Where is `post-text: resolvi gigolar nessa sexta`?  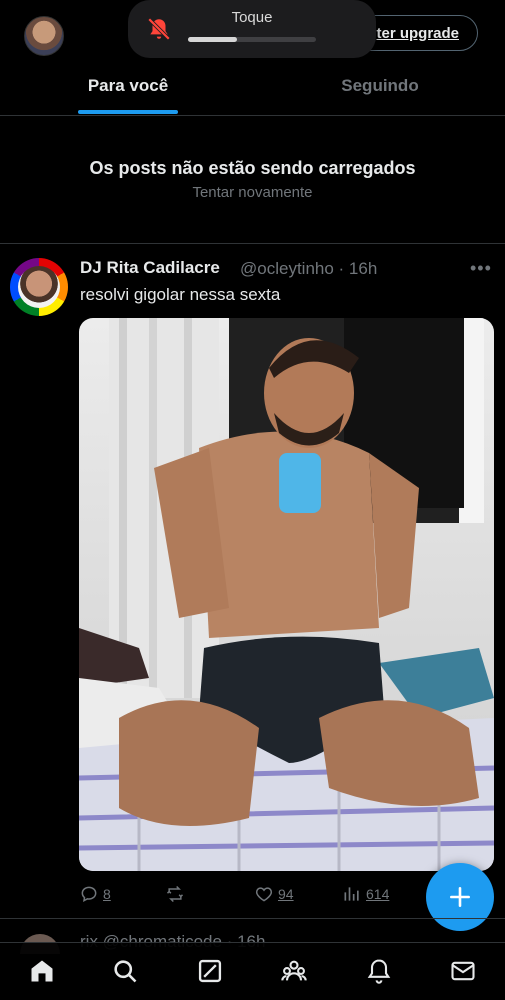
post-text: resolvi gigolar nessa sexta is located at coordinates (180, 294).